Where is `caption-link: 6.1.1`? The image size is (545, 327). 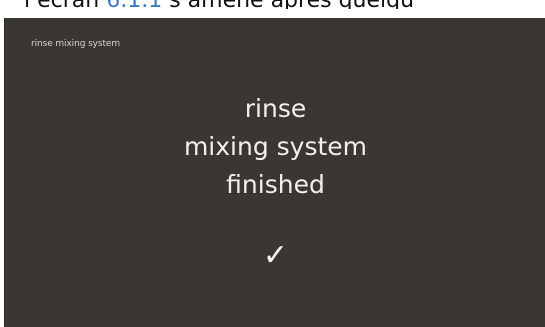
caption-link: 6.1.1 is located at coordinates (134, 4).